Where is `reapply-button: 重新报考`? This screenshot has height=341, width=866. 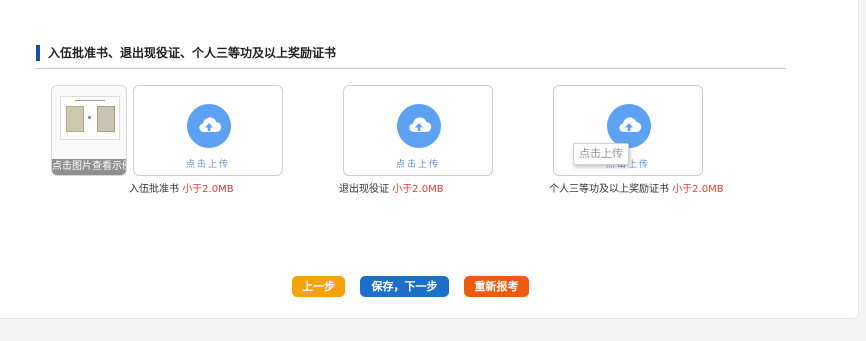
reapply-button: 重新报考 is located at coordinates (496, 286).